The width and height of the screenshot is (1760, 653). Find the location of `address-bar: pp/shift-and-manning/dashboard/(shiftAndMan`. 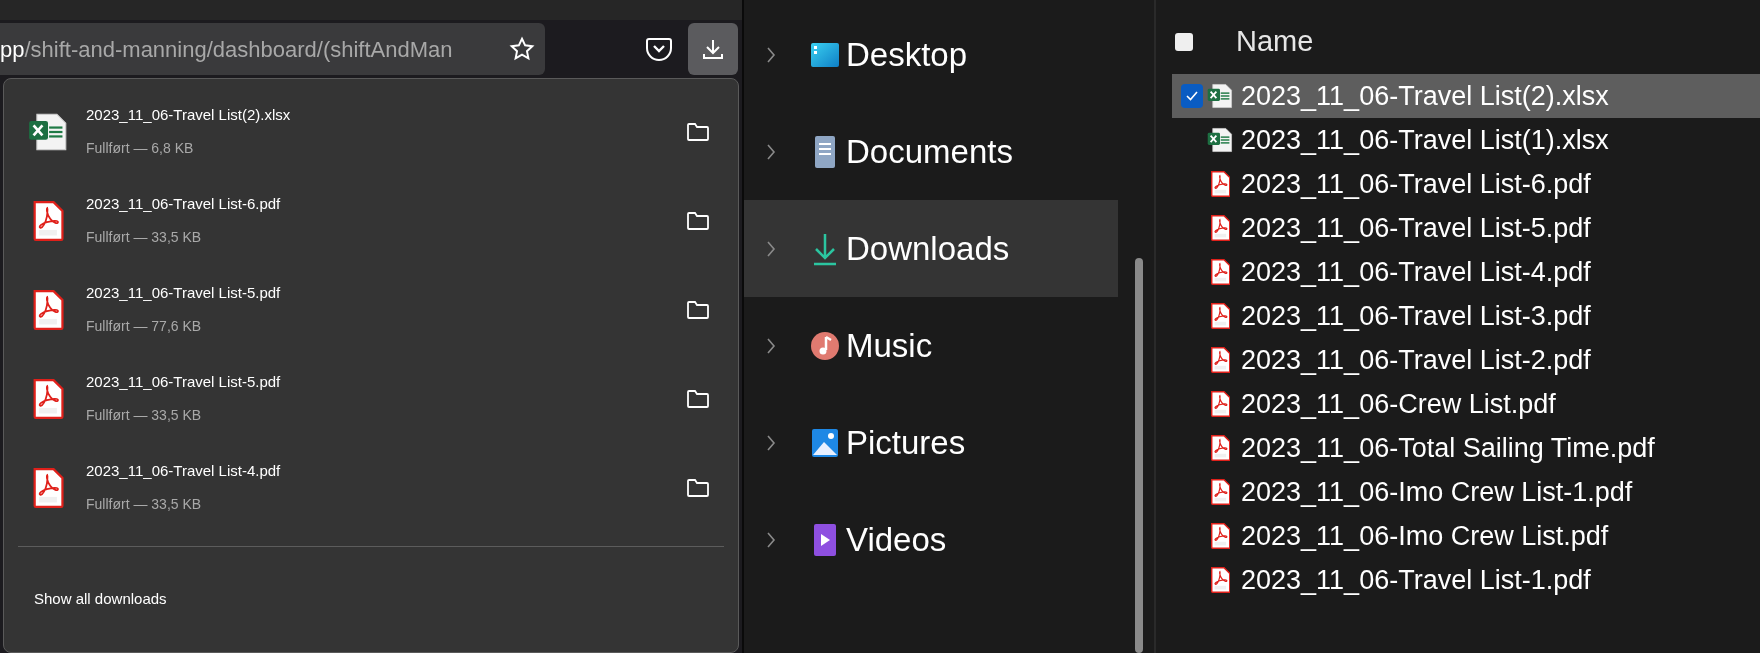

address-bar: pp/shift-and-manning/dashboard/(shiftAndMan is located at coordinates (272, 49).